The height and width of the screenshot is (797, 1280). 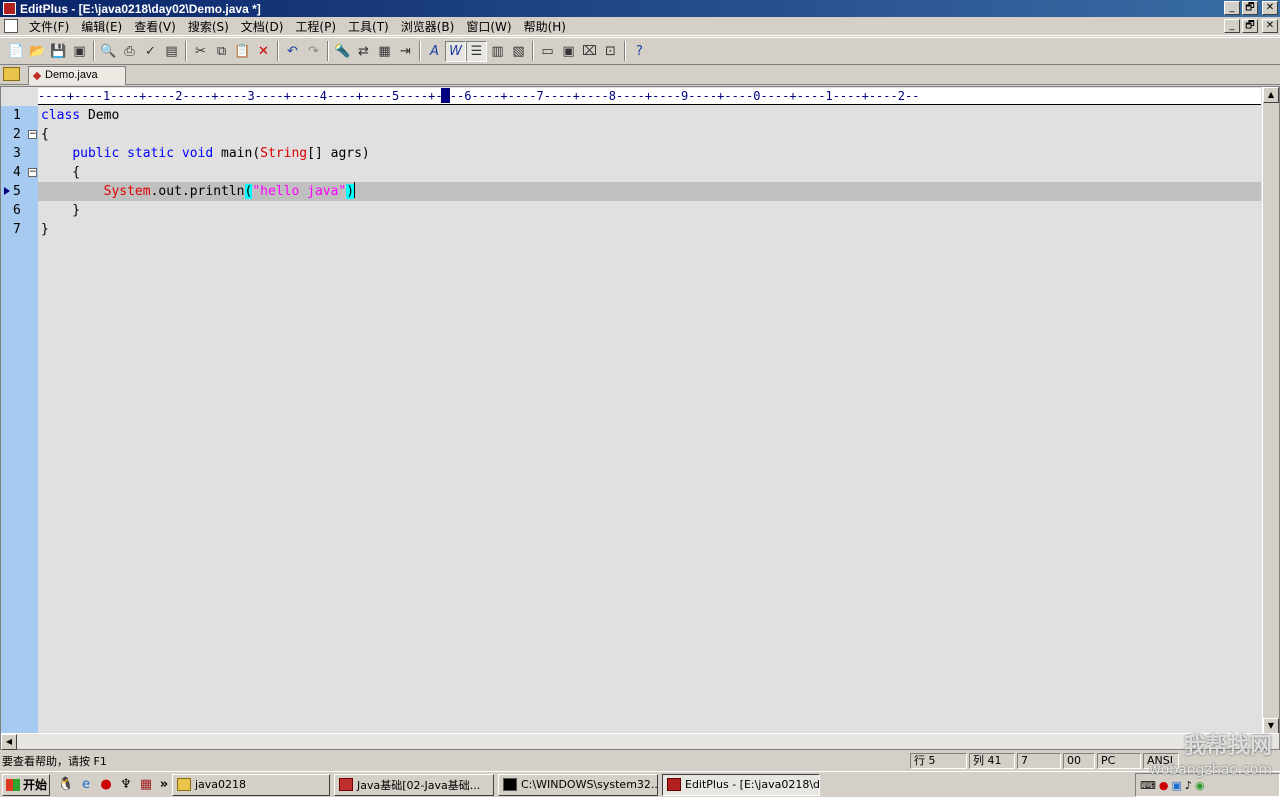 What do you see at coordinates (146, 785) in the screenshot?
I see `quicklaunch-editplus-icon: ▦` at bounding box center [146, 785].